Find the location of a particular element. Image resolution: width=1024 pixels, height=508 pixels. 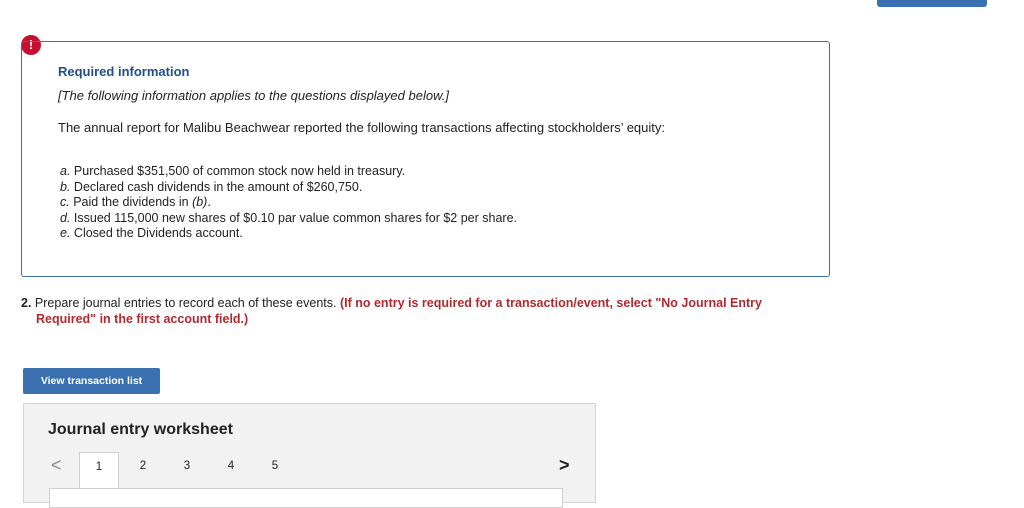

chevron-left-icon: < is located at coordinates (56, 465).